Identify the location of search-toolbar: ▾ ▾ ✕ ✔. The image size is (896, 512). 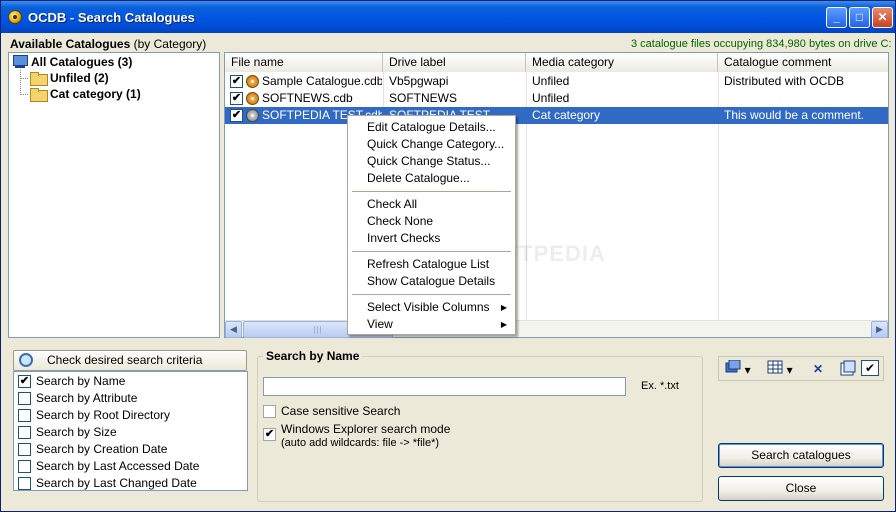
(801, 368).